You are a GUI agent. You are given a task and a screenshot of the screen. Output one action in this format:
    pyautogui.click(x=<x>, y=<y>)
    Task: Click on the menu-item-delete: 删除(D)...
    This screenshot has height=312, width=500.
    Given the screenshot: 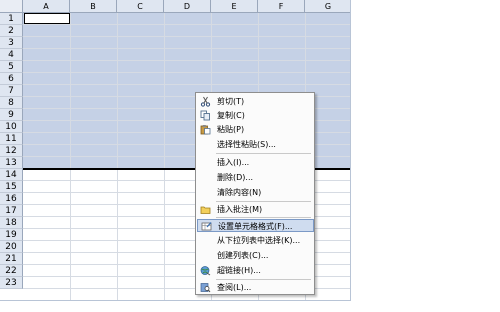 What is the action you would take?
    pyautogui.click(x=255, y=177)
    